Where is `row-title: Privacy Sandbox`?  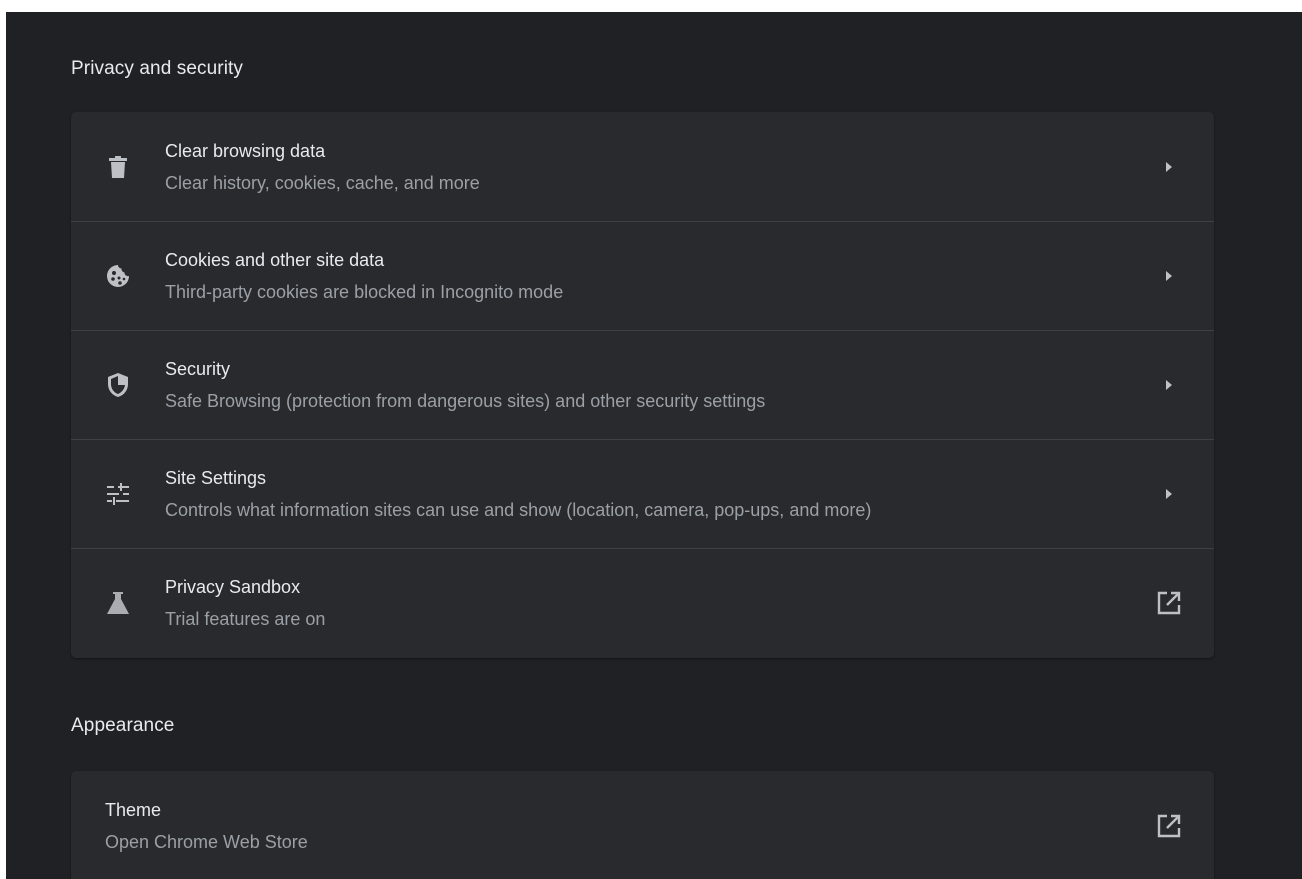
row-title: Privacy Sandbox is located at coordinates (233, 587).